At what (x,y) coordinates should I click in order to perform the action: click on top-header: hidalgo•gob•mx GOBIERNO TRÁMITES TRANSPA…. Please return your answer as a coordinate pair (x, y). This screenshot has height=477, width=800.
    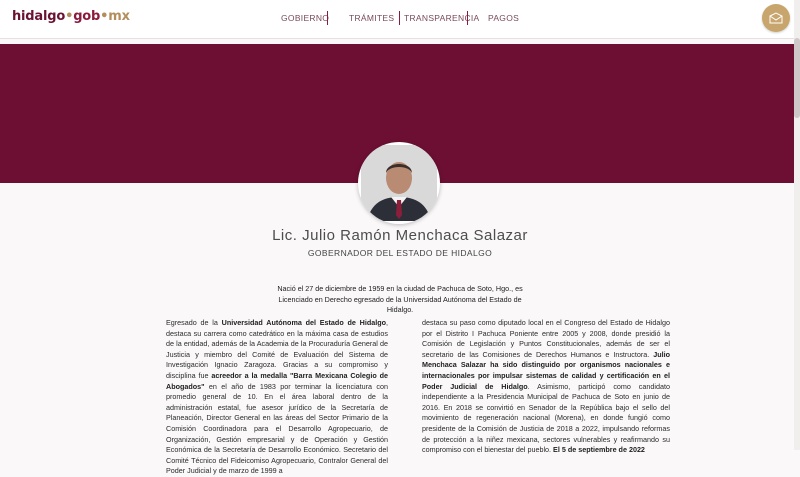
    Looking at the image, I should click on (400, 19).